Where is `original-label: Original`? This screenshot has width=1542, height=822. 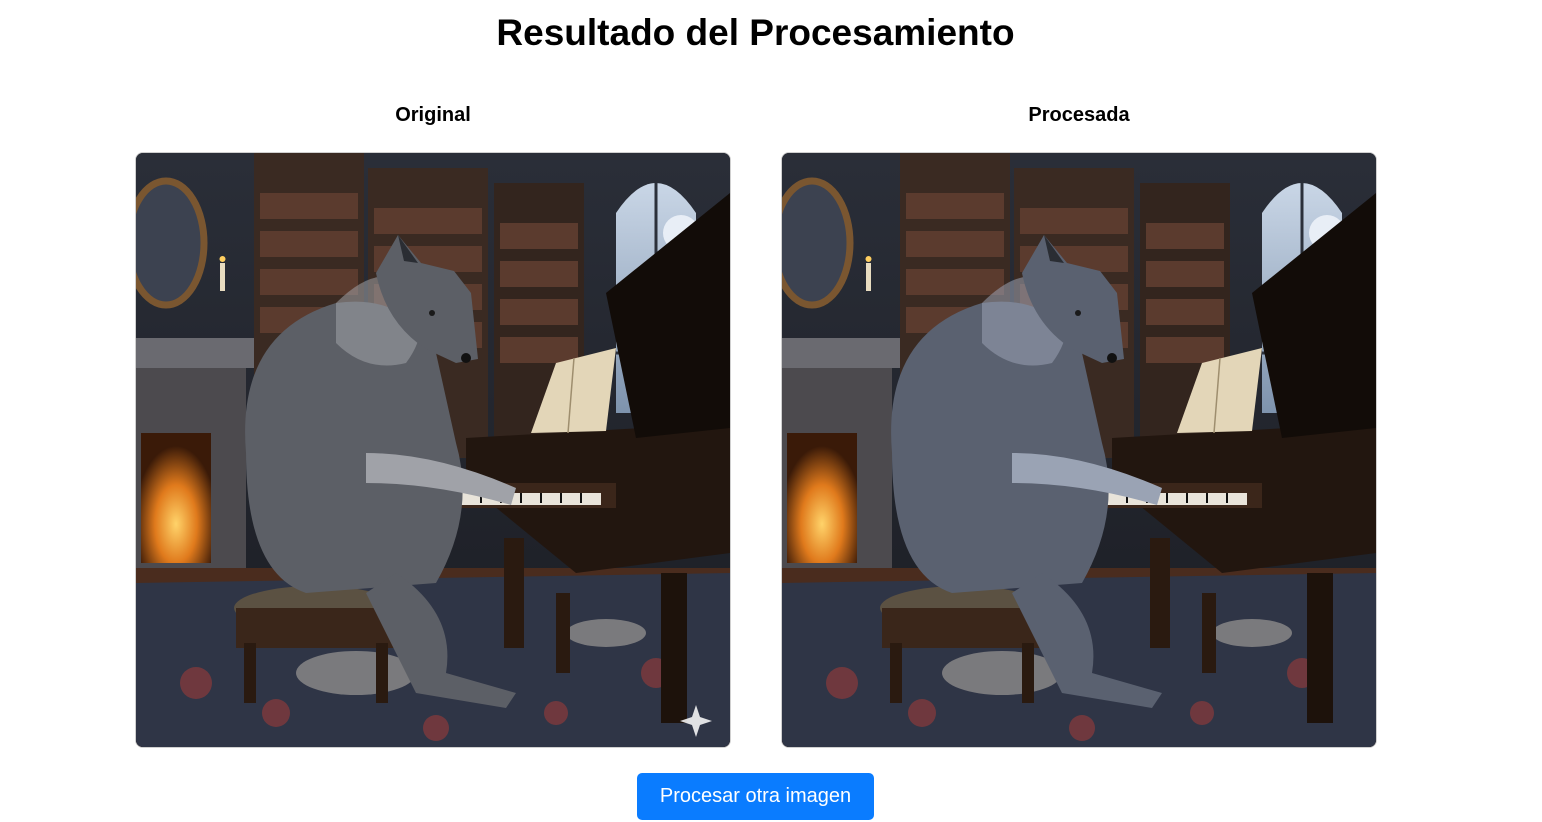
original-label: Original is located at coordinates (433, 115).